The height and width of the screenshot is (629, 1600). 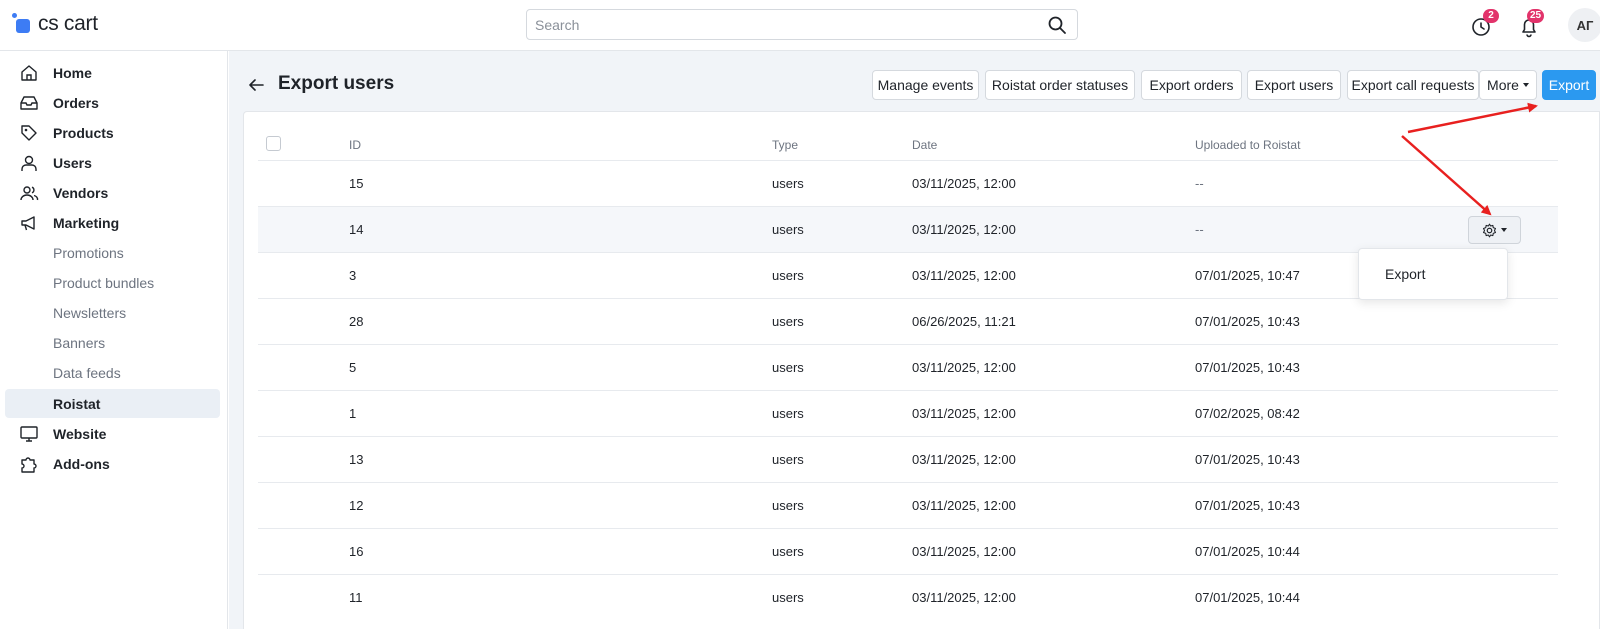 I want to click on cell-id: 3, so click(x=353, y=275).